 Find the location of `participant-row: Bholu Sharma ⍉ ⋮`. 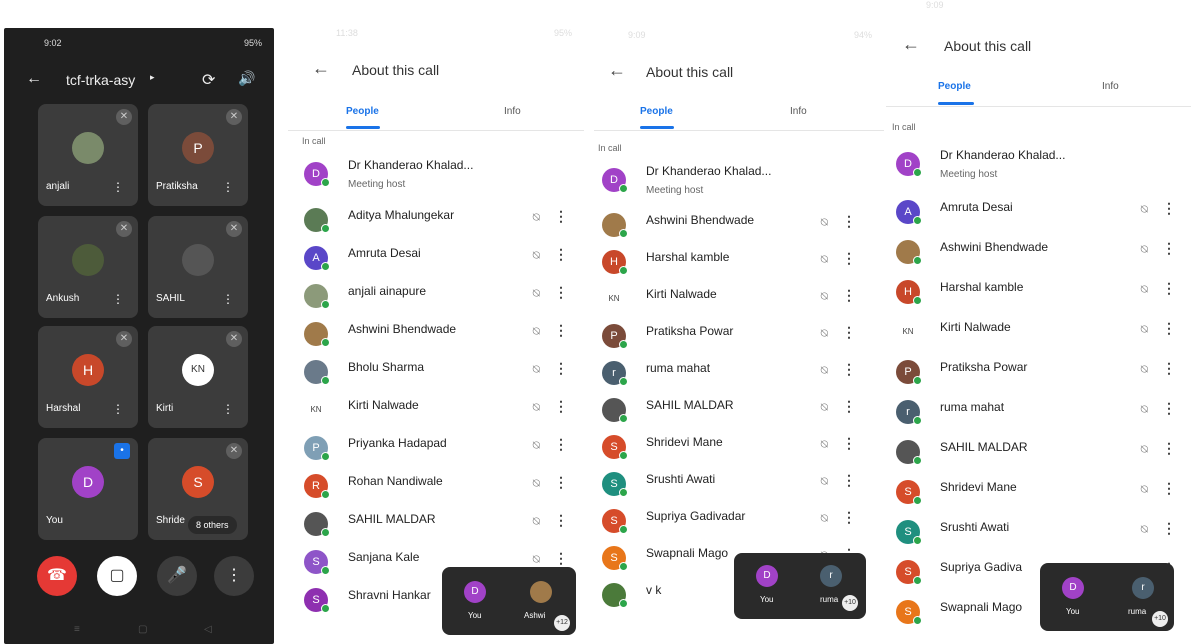

participant-row: Bholu Sharma ⍉ ⋮ is located at coordinates (440, 373).